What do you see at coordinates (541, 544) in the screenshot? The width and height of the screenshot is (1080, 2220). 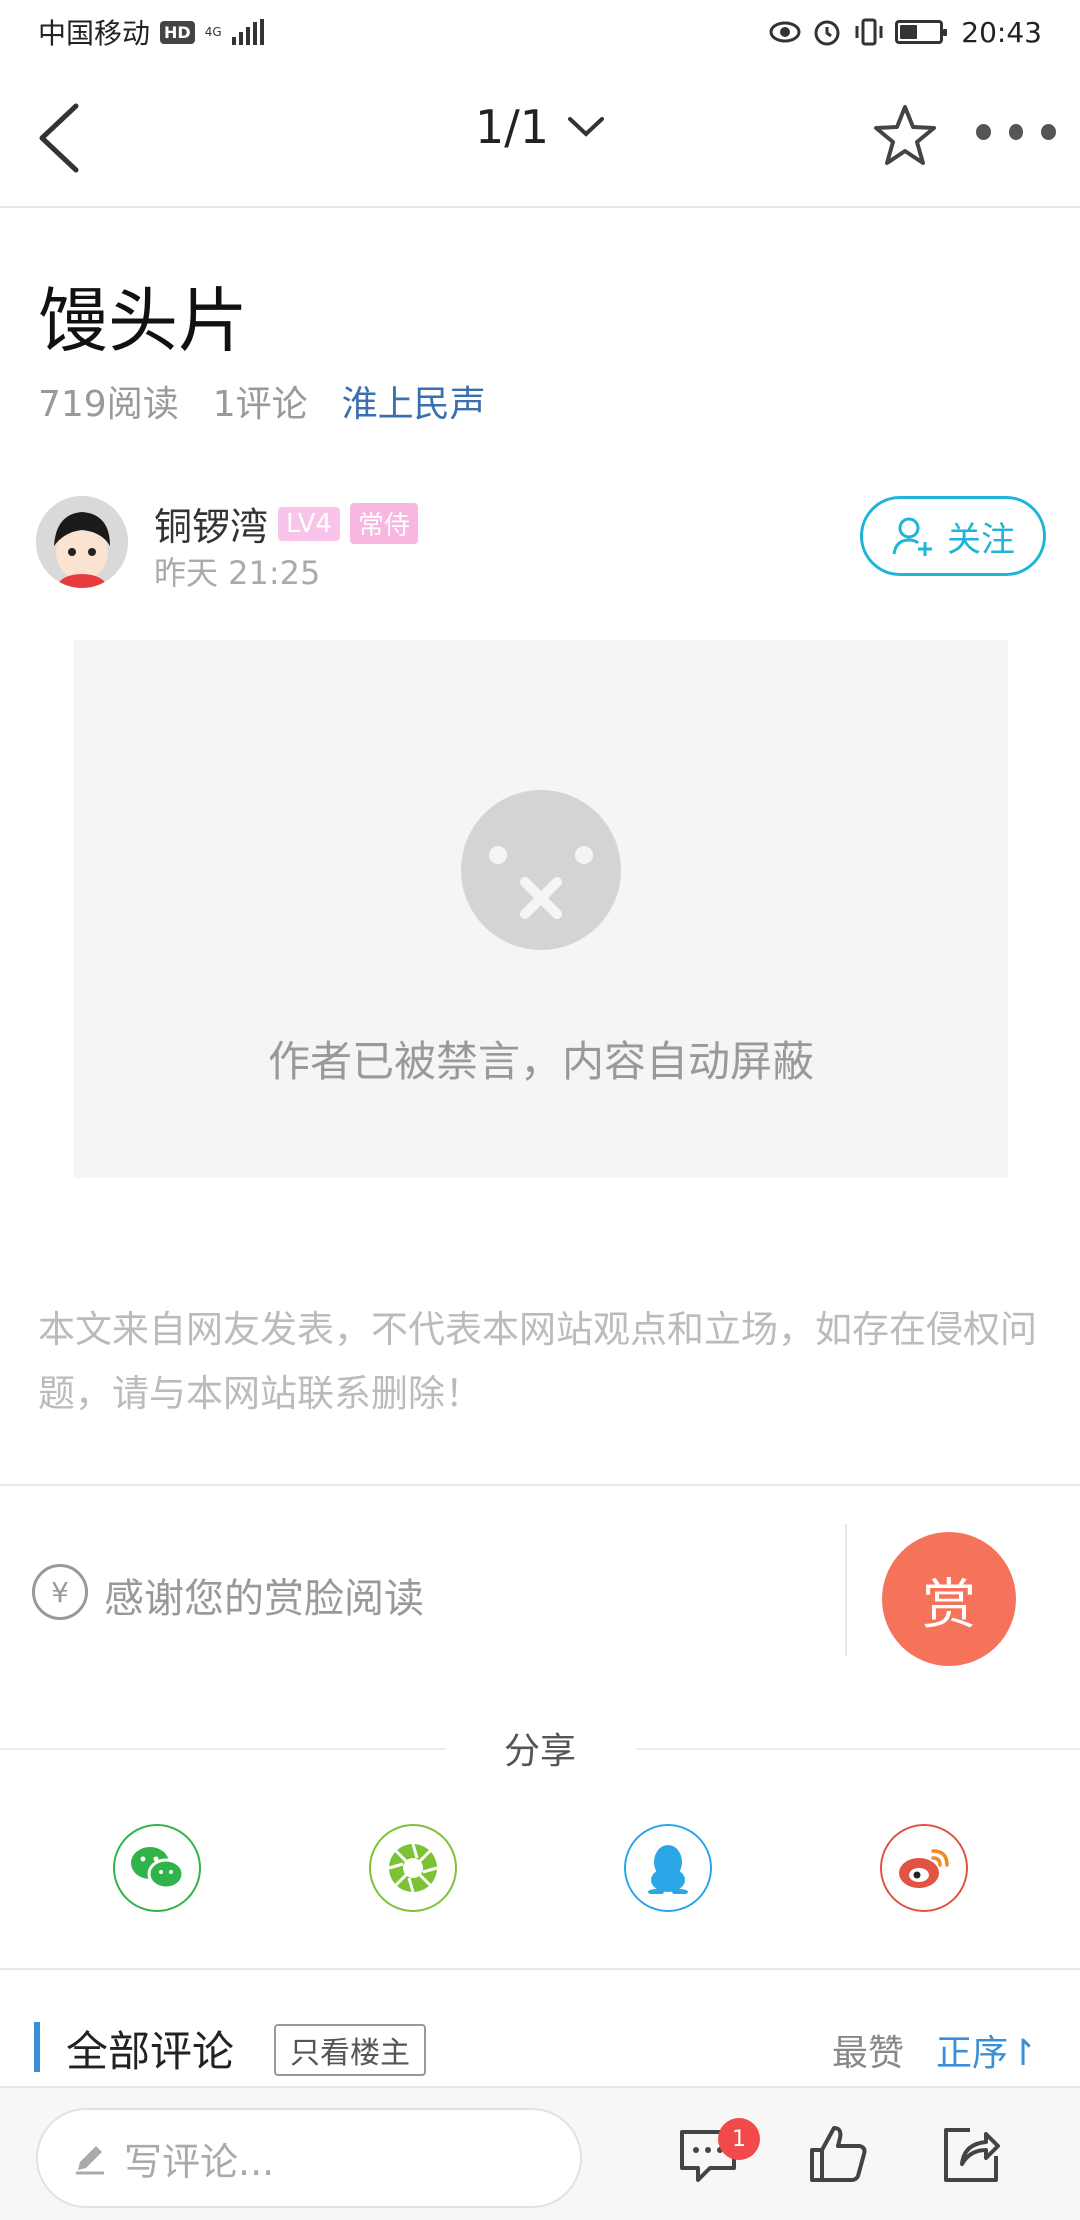 I see `author-row: 铜锣湾 LV4 常侍 昨天 21:25 关注` at bounding box center [541, 544].